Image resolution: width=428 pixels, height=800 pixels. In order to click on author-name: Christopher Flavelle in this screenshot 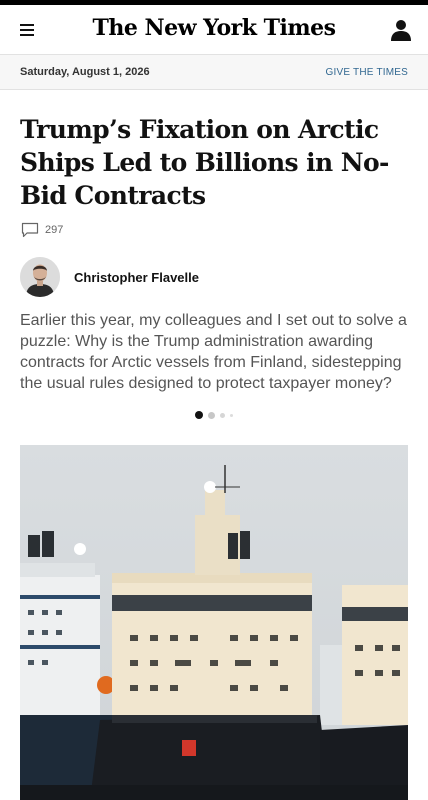, I will do `click(136, 277)`.